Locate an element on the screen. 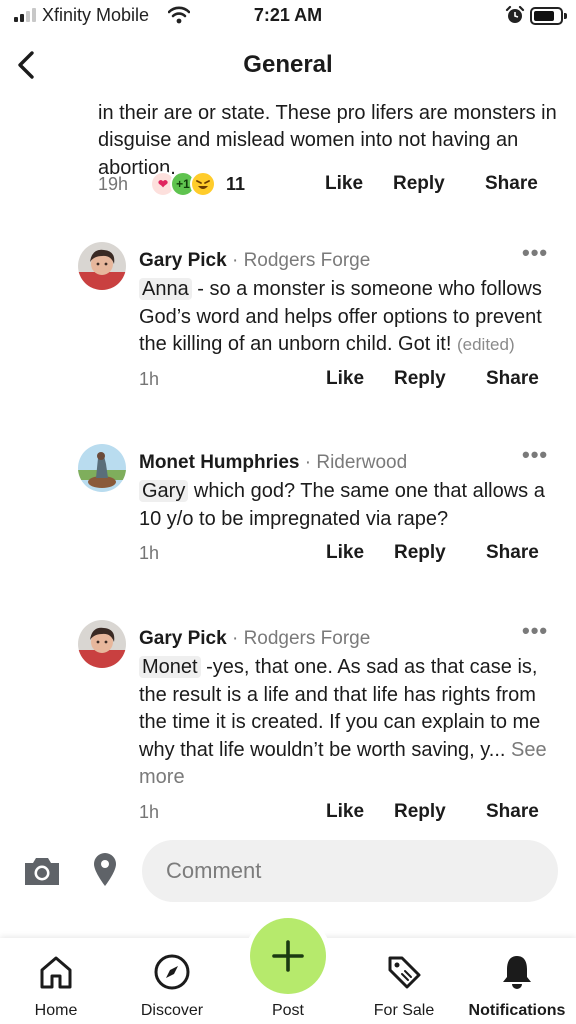 The height and width of the screenshot is (1024, 576). page-title: General is located at coordinates (288, 64).